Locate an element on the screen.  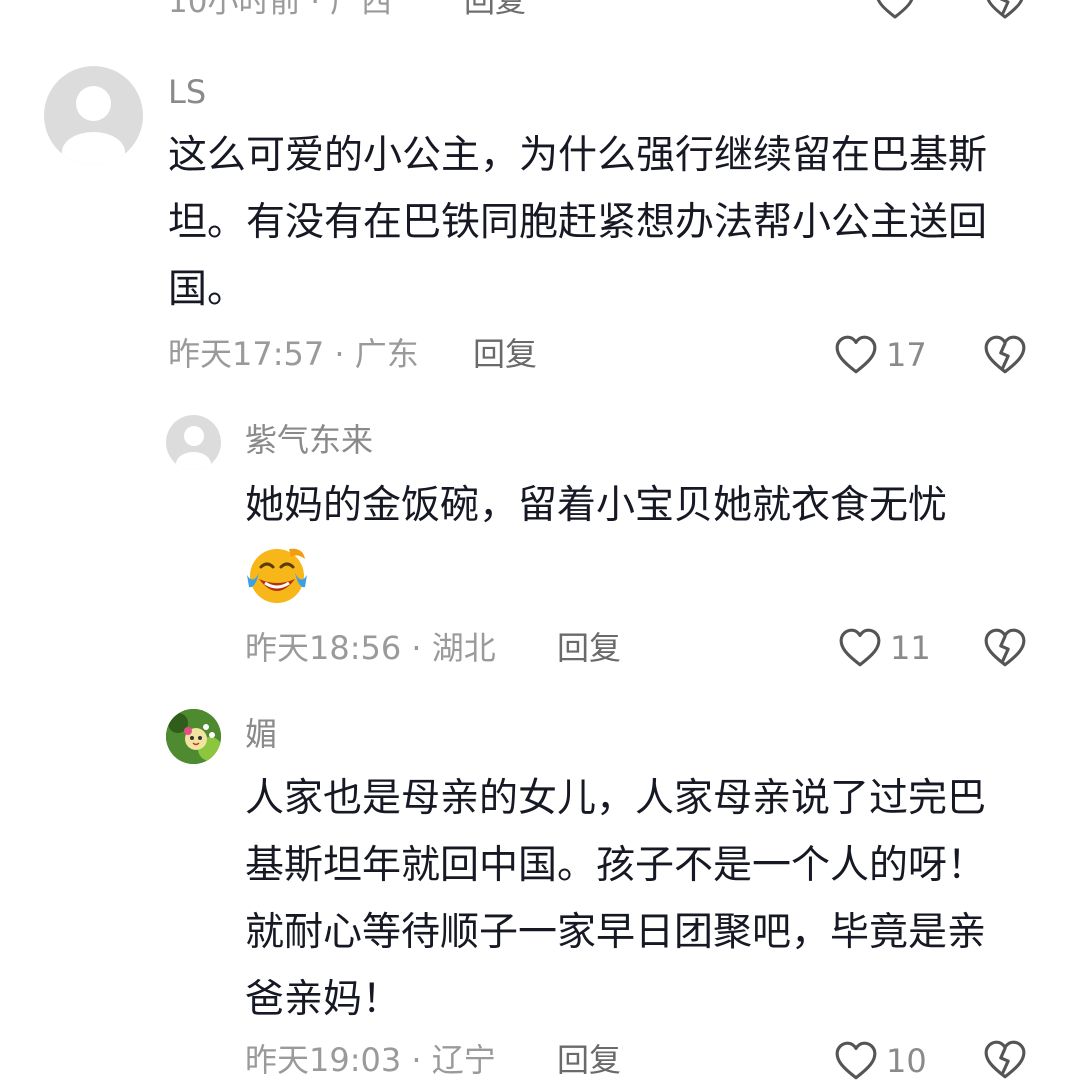
avatar-image is located at coordinates (193, 736).